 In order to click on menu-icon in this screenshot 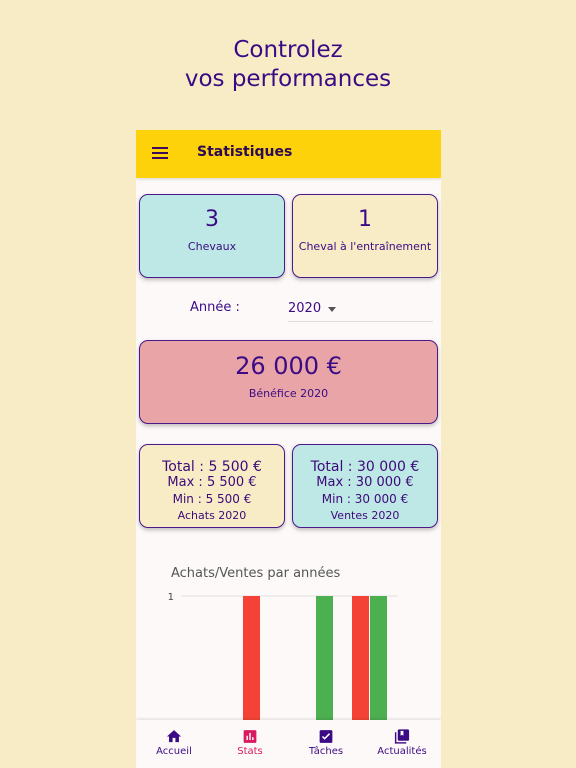, I will do `click(160, 154)`.